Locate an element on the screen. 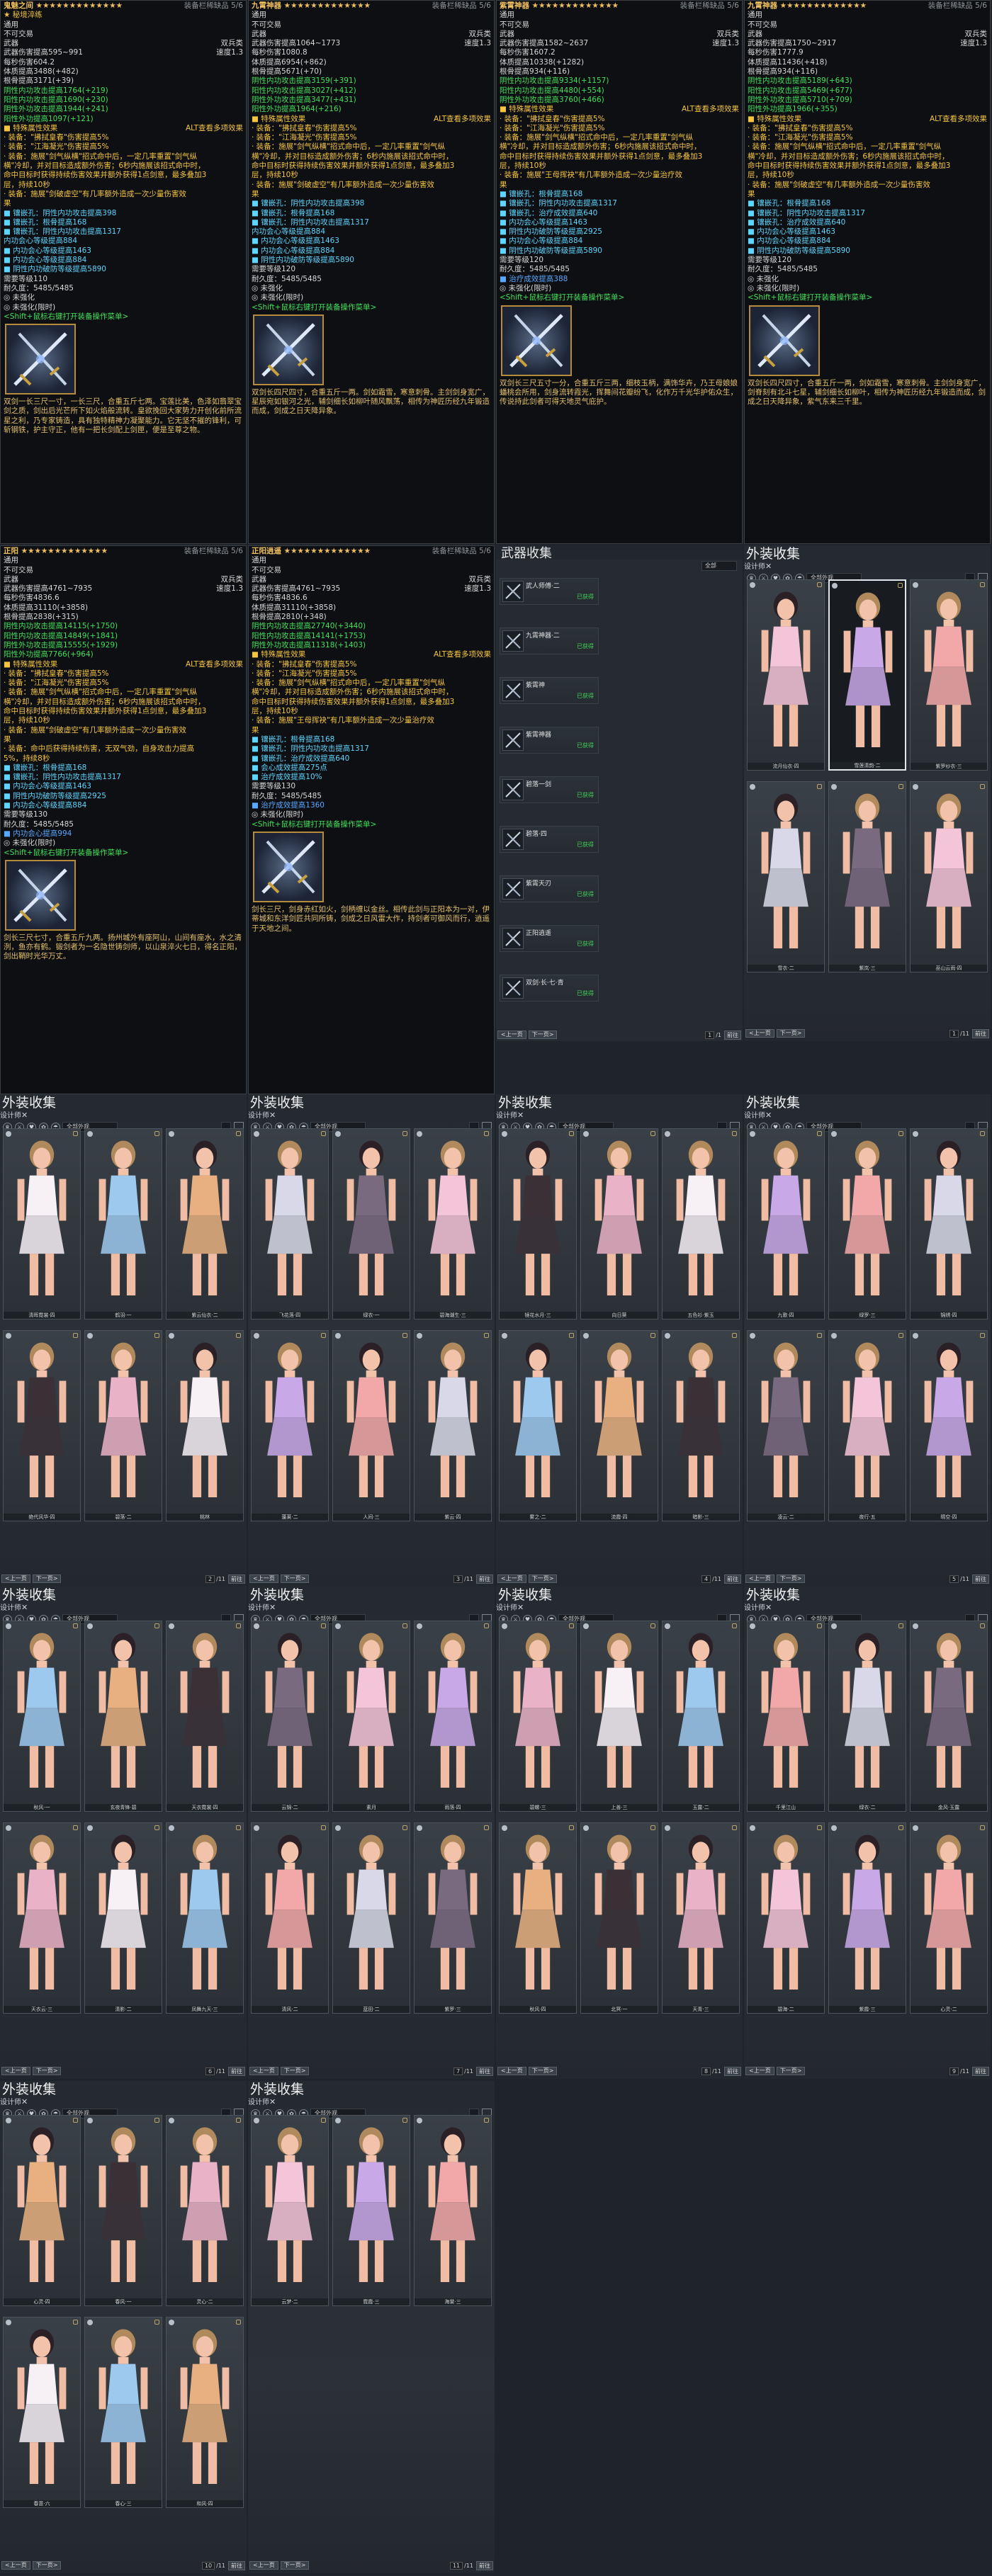 This screenshot has width=992, height=2576. outfit-card: 天衣霓裳·四 is located at coordinates (205, 1716).